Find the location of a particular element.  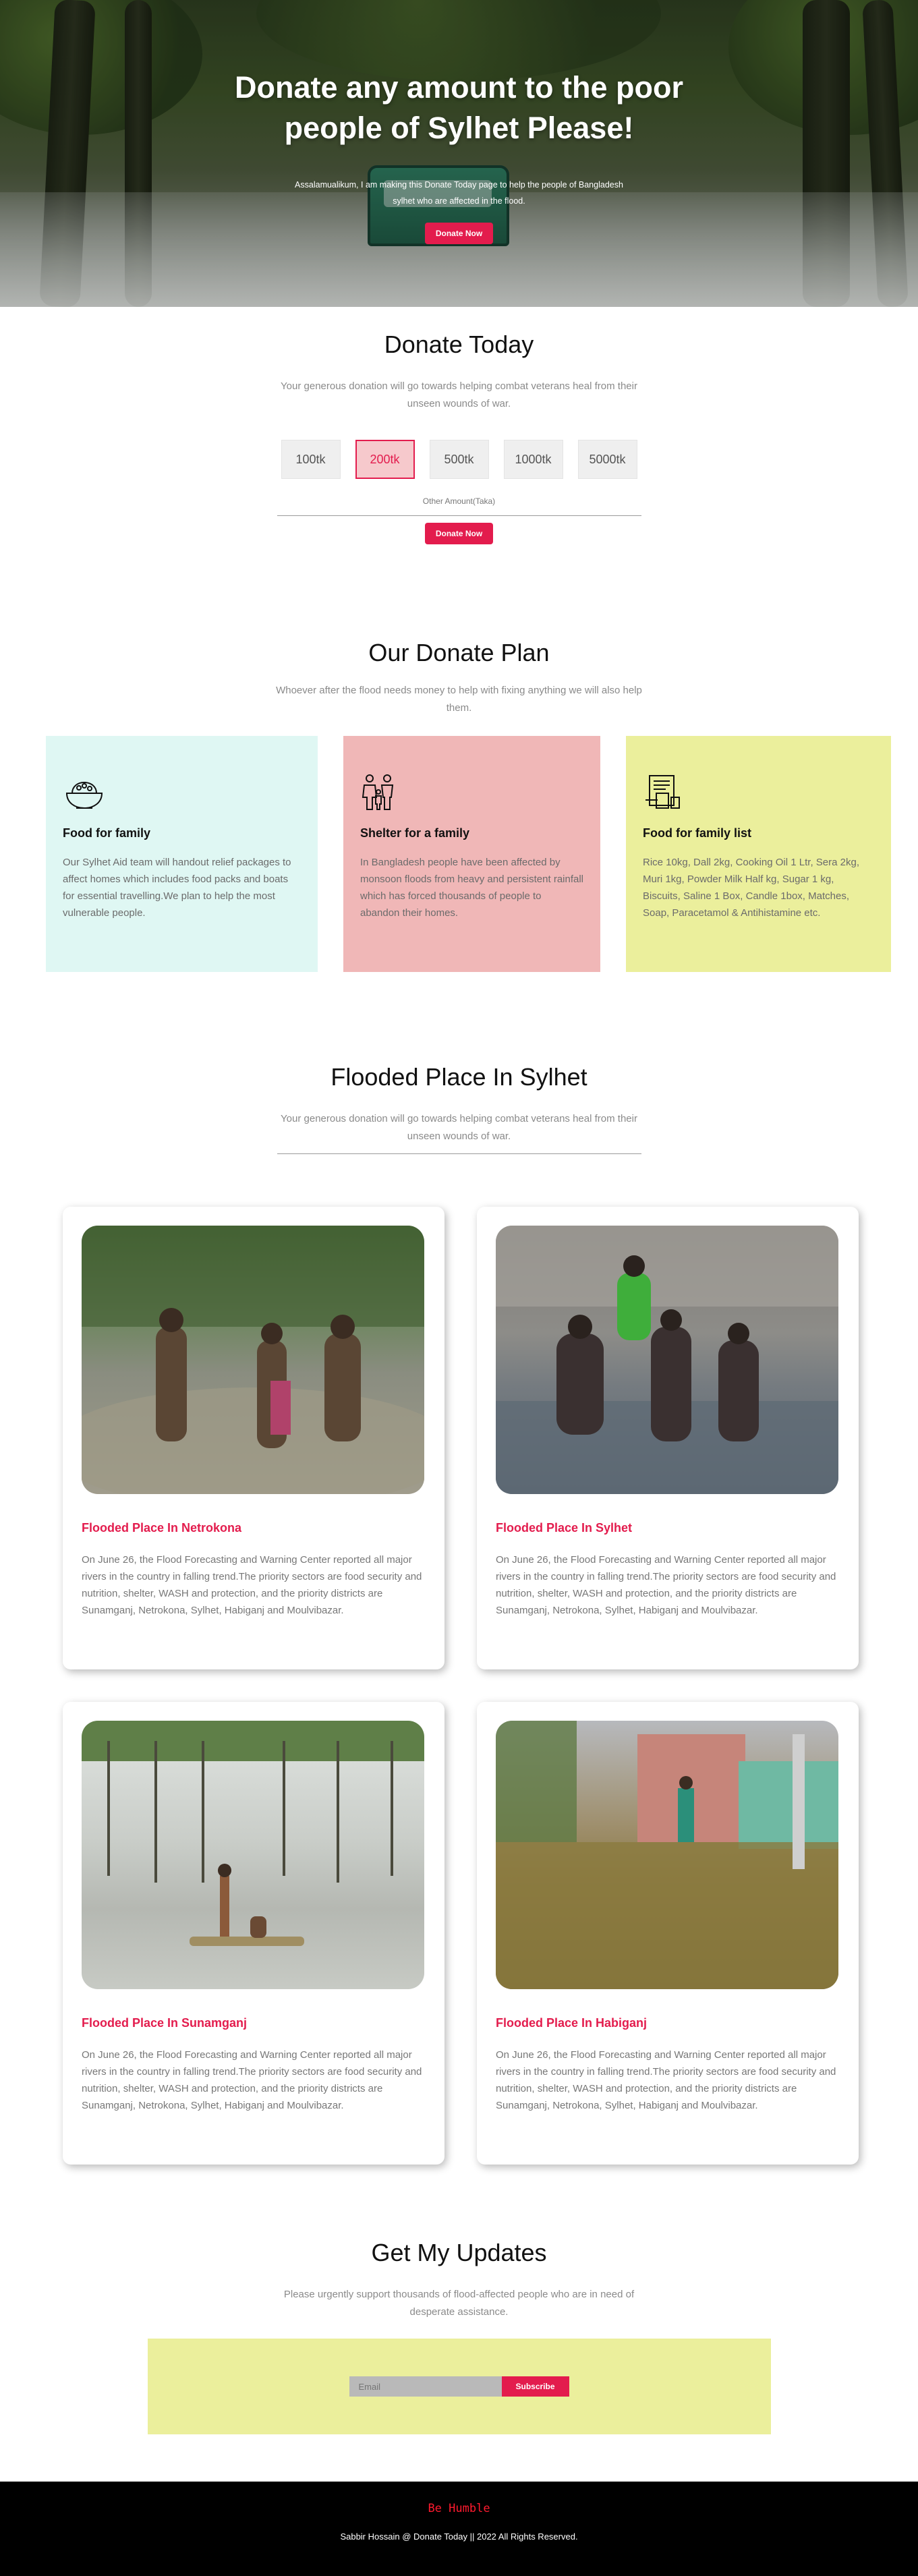

subscribe-box: Subscribe is located at coordinates (459, 2386).